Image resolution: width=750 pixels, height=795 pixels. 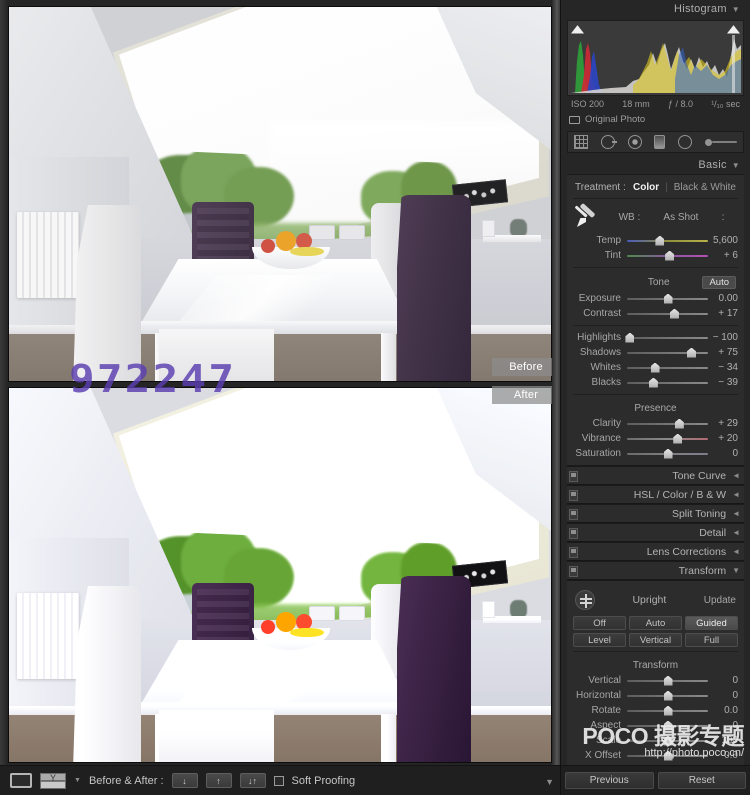 I want to click on slider-transform-horizontal: Horizontal 0, so click(x=655, y=695).